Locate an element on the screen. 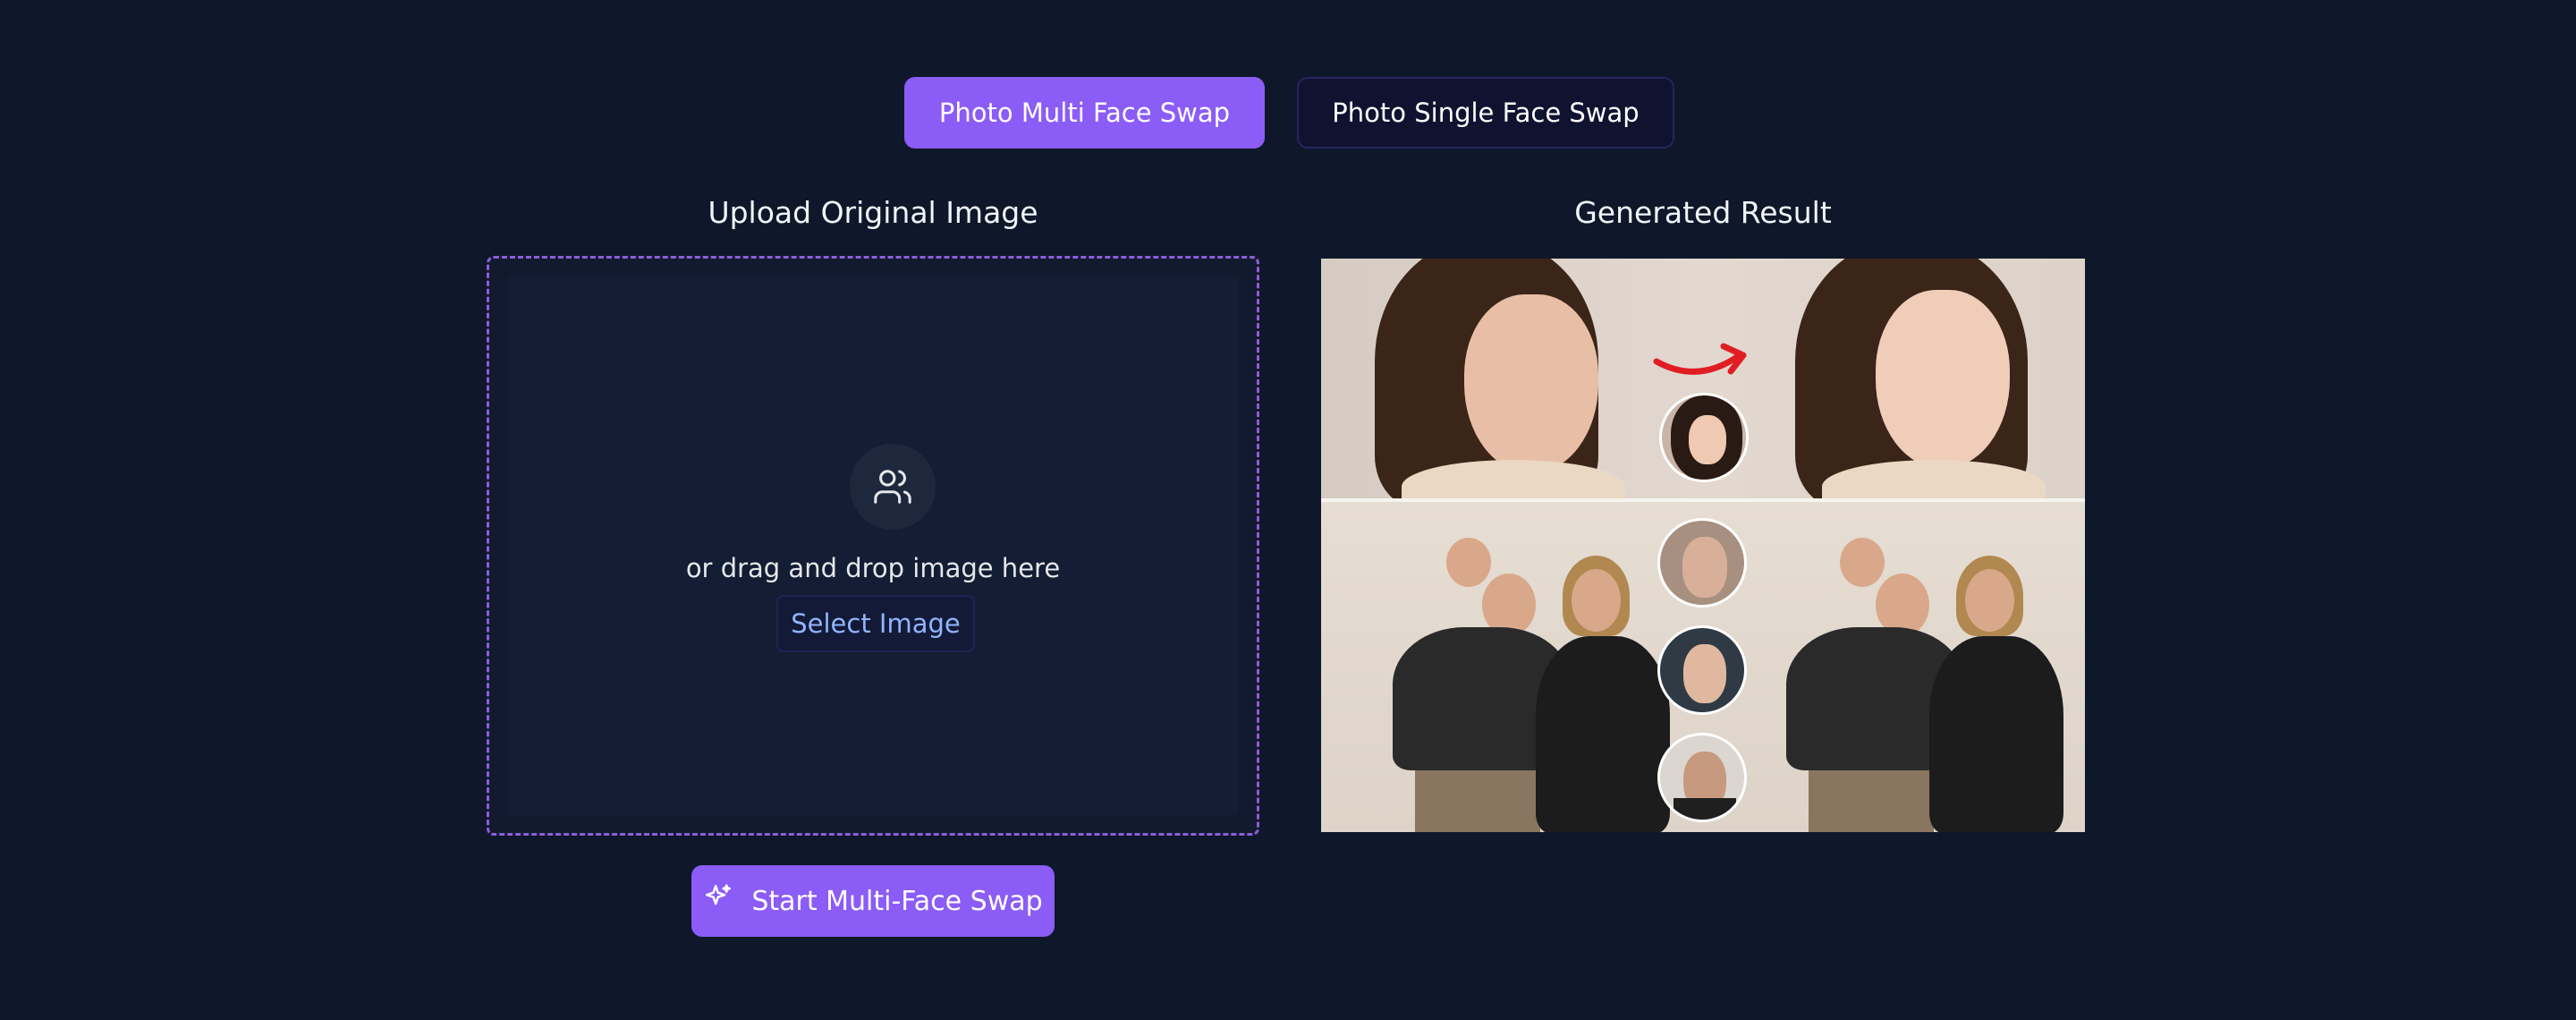 This screenshot has height=1020, width=2576. users-icon is located at coordinates (893, 487).